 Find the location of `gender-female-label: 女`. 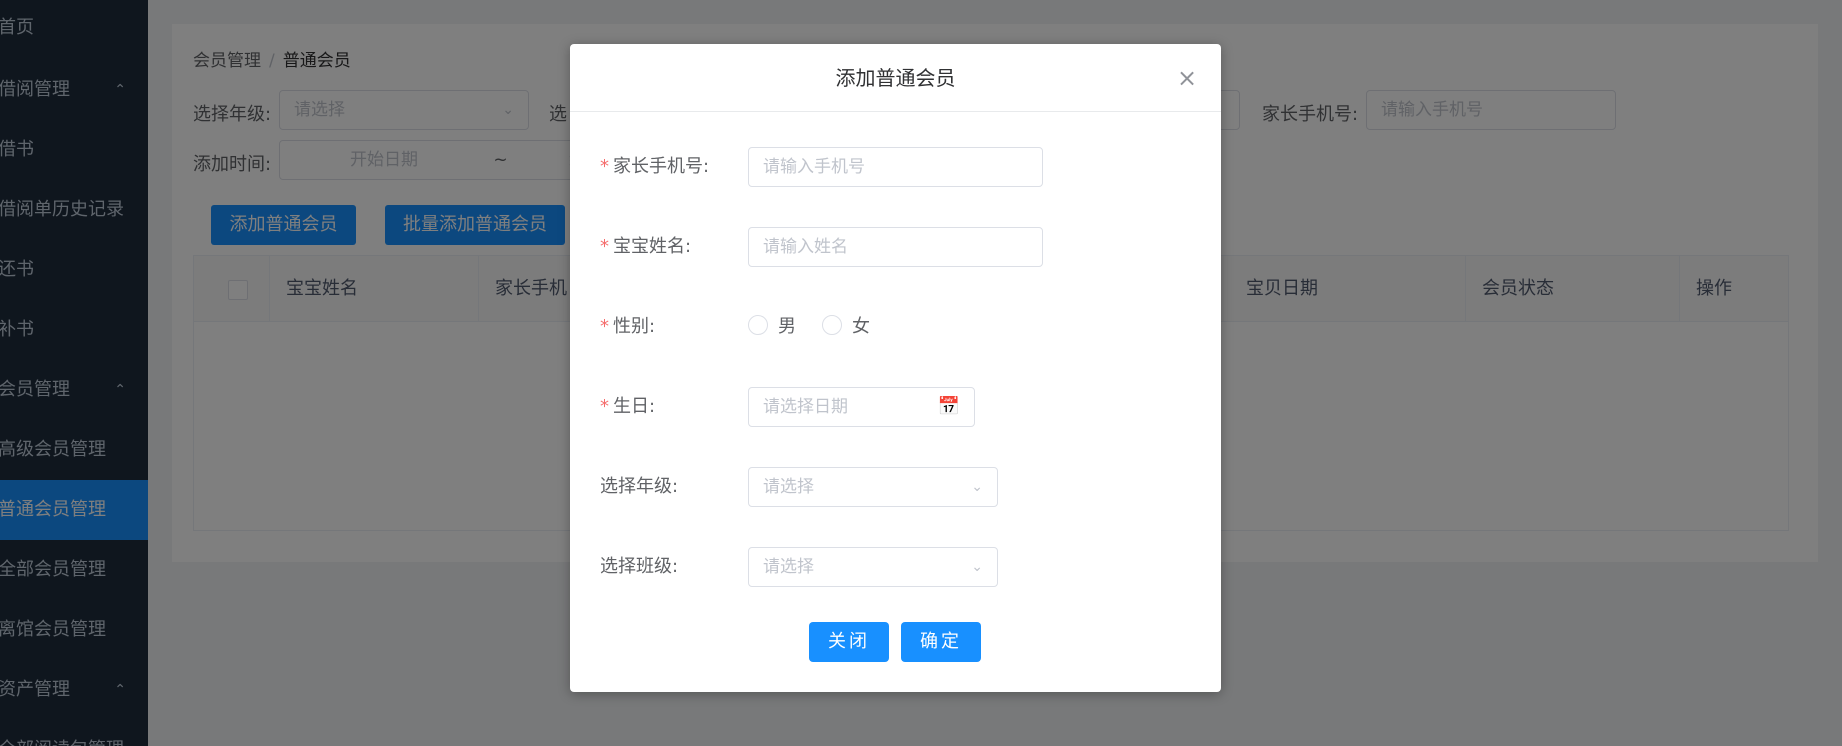

gender-female-label: 女 is located at coordinates (861, 327).